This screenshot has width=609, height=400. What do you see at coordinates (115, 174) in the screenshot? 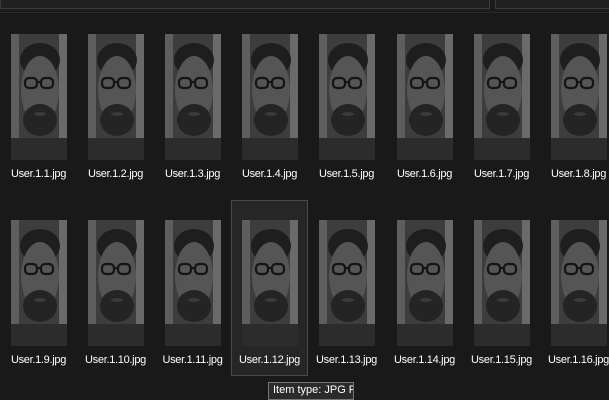
I see `file-name-label: User.1.2.jpg` at bounding box center [115, 174].